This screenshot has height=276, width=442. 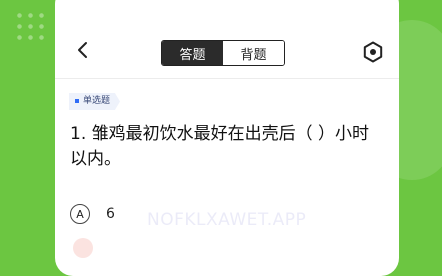 What do you see at coordinates (253, 53) in the screenshot?
I see `tab-recite-mode: 背题` at bounding box center [253, 53].